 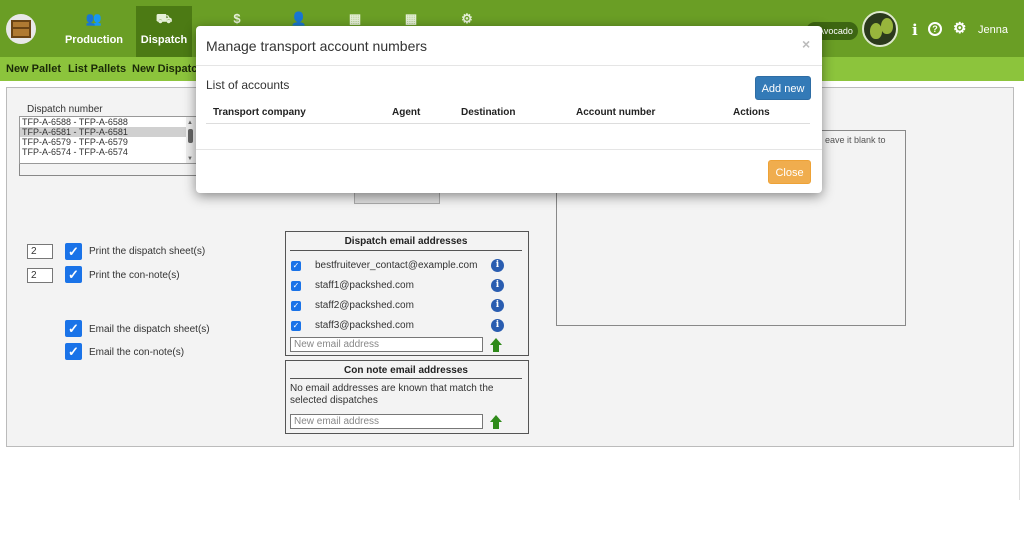 What do you see at coordinates (751, 112) in the screenshot?
I see `column-header: Actions` at bounding box center [751, 112].